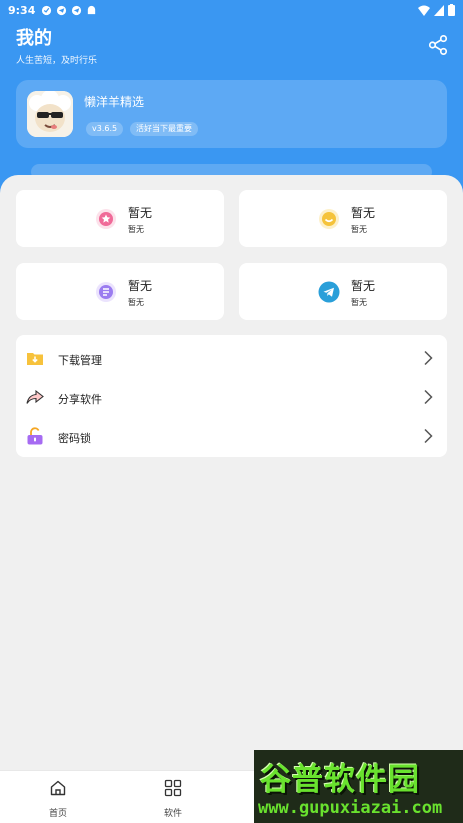  I want to click on watermark-title: 谷普软件园, so click(340, 780).